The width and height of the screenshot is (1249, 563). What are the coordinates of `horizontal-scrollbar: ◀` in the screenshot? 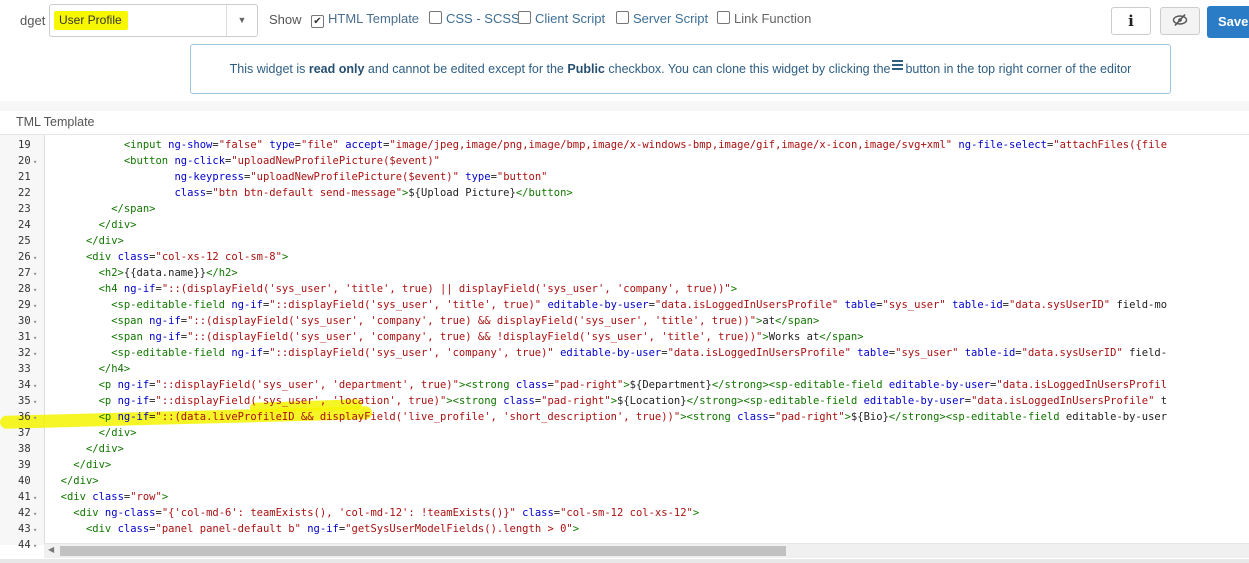 It's located at (646, 550).